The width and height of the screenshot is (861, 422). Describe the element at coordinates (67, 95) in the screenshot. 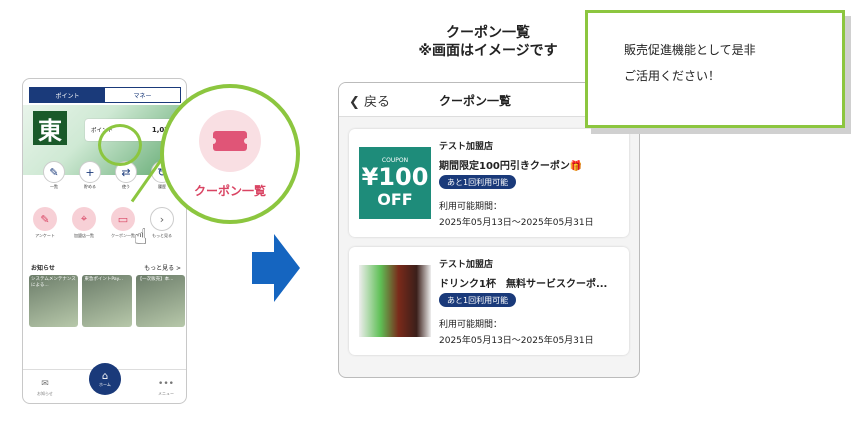

I see `tab-points: ポイント` at that location.